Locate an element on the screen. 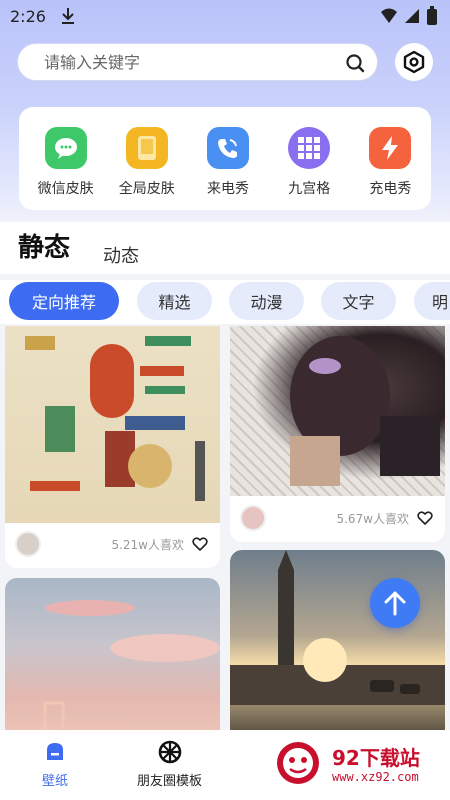  wallpaper-card: 5.21w人喜欢 is located at coordinates (112, 447).